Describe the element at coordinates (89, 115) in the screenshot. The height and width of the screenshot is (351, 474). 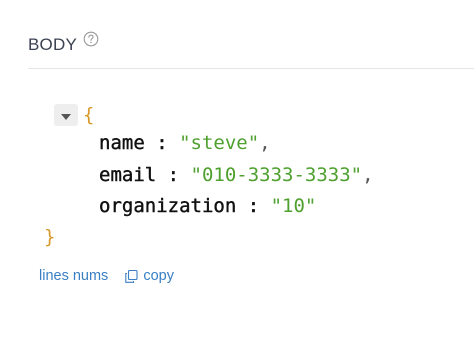
I see `open-brace: {` at that location.